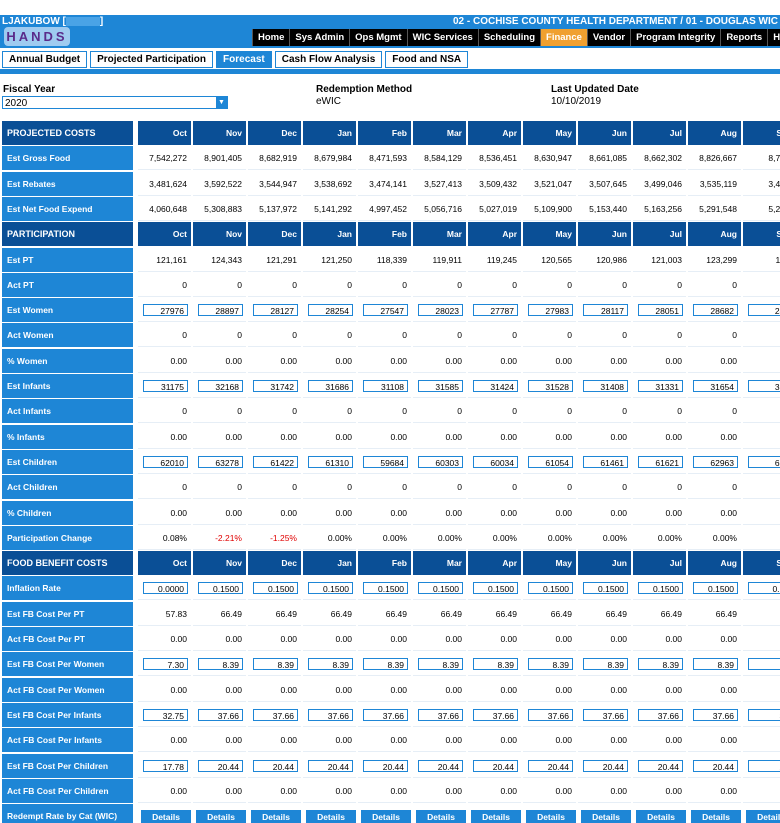 This screenshot has height=823, width=780. I want to click on inflation-rate-input: 0.0000, so click(165, 588).